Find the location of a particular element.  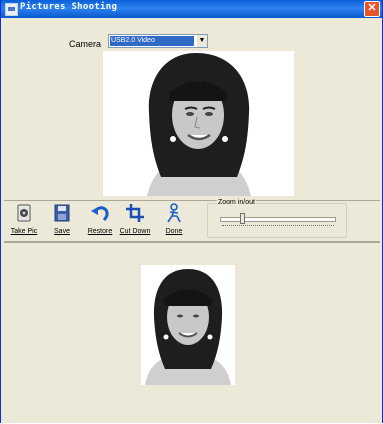

cut-down-button: Cut Down is located at coordinates (135, 221).